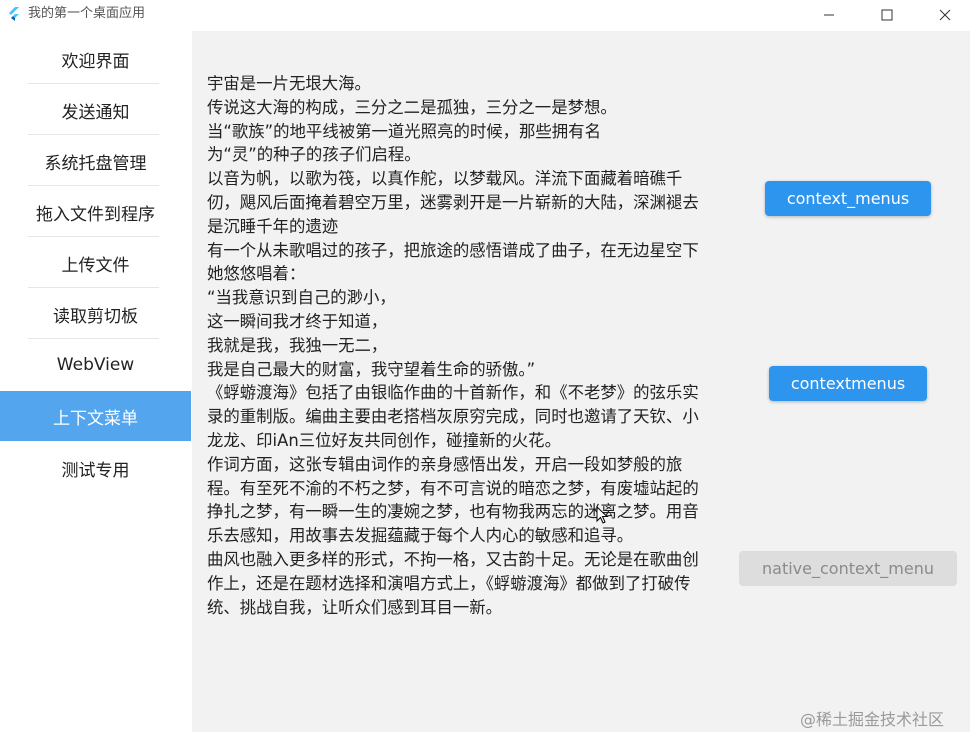 The width and height of the screenshot is (970, 732). Describe the element at coordinates (602, 516) in the screenshot. I see `mouse-cursor-icon` at that location.